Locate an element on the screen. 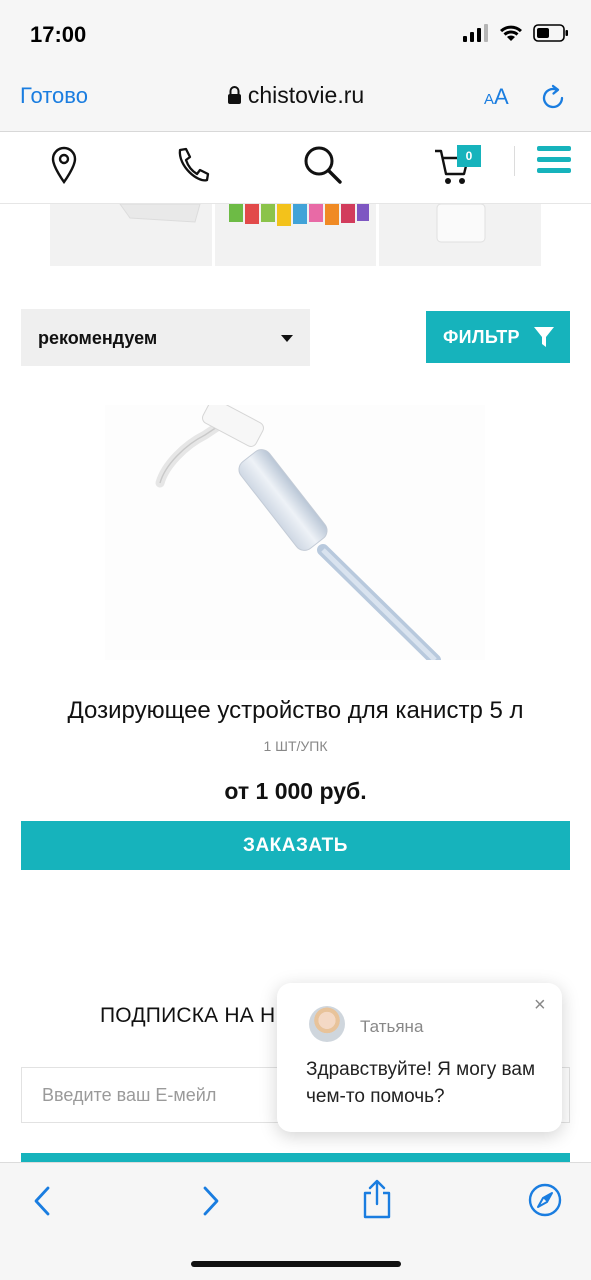 This screenshot has height=1280, width=591. avatar is located at coordinates (327, 1024).